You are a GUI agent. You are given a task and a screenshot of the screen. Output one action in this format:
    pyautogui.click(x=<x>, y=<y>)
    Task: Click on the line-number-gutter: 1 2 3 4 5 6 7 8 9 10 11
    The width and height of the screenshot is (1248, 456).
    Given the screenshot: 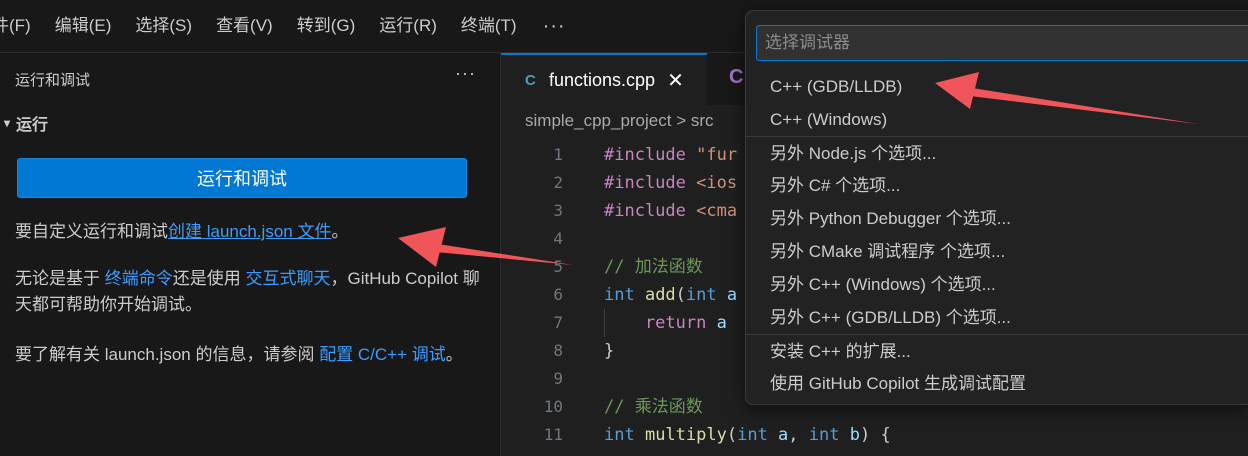 What is the action you would take?
    pyautogui.click(x=533, y=295)
    